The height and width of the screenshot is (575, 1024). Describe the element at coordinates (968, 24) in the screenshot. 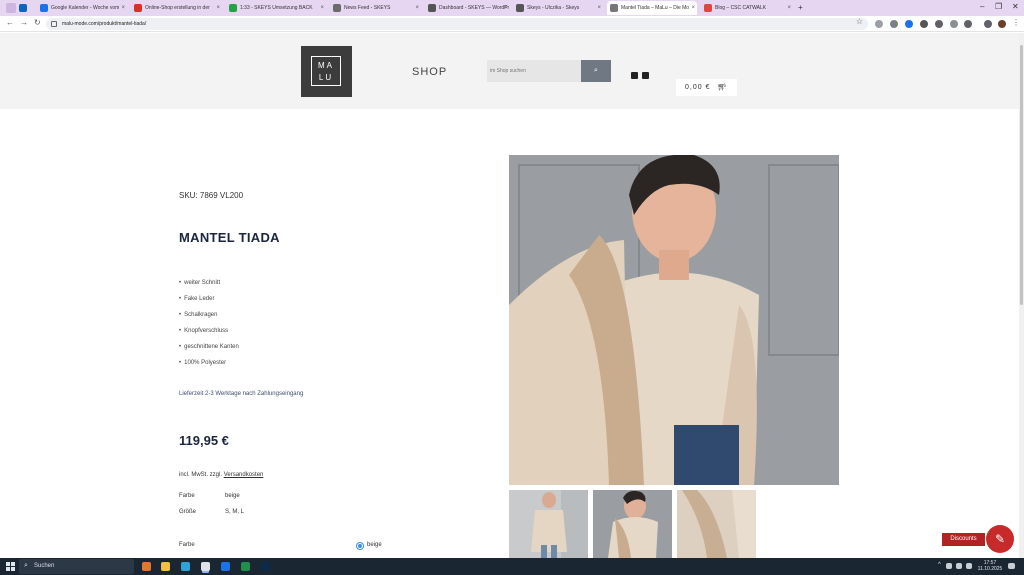

I see `extensions-puzzle-icon` at that location.